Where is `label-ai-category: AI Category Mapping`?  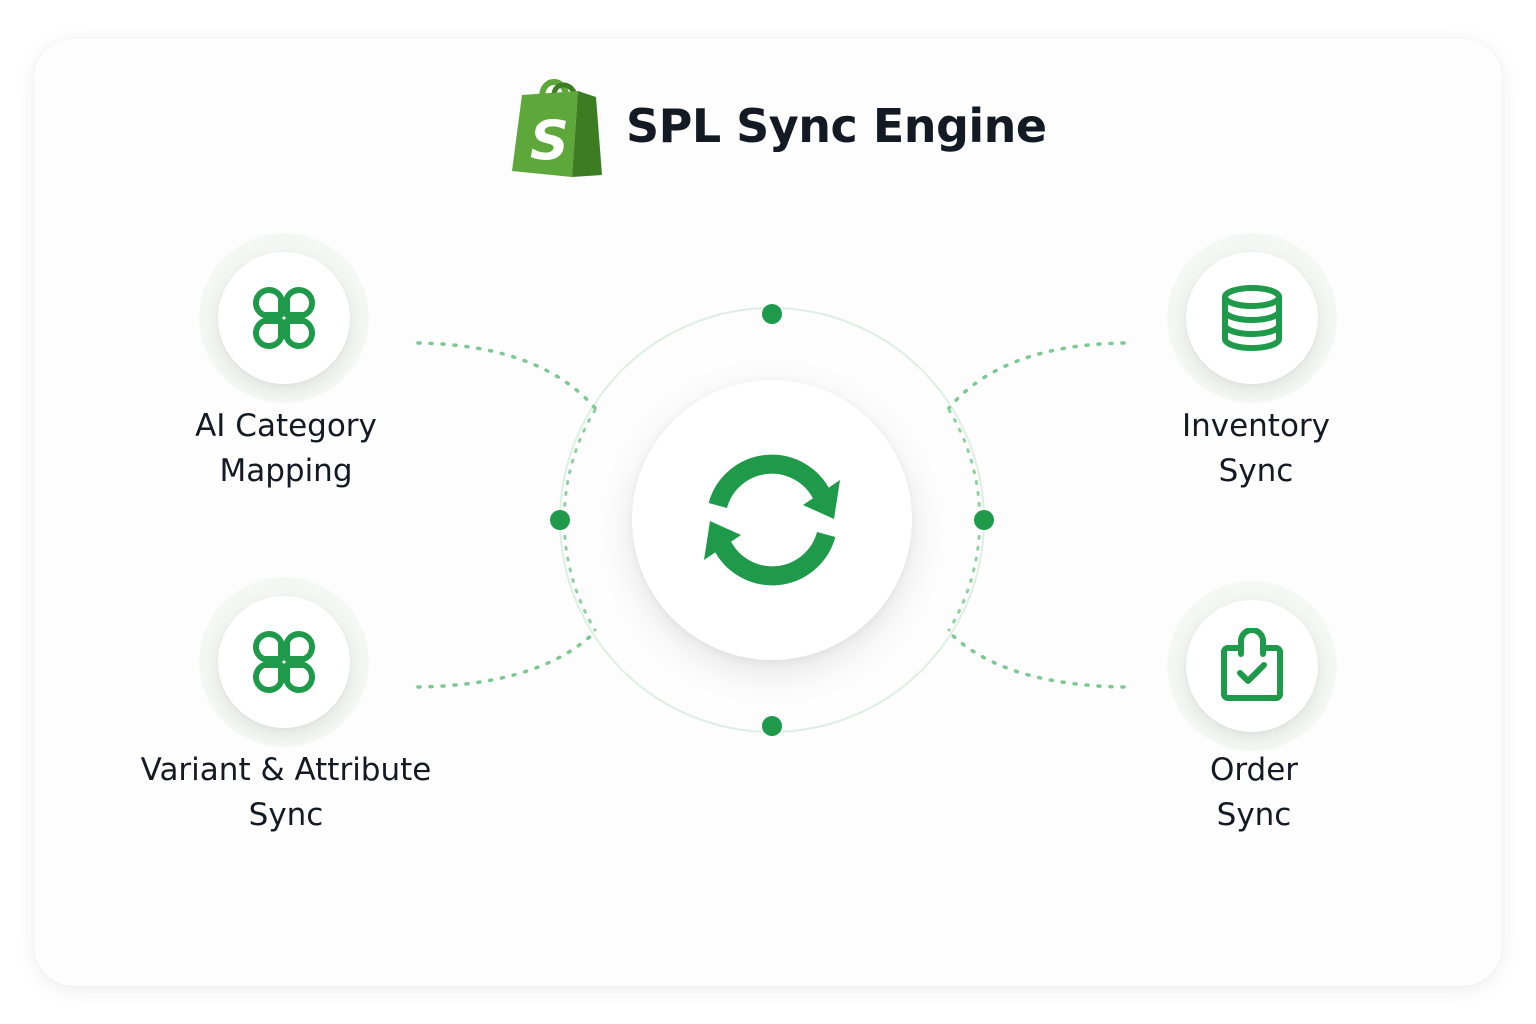
label-ai-category: AI Category Mapping is located at coordinates (286, 448).